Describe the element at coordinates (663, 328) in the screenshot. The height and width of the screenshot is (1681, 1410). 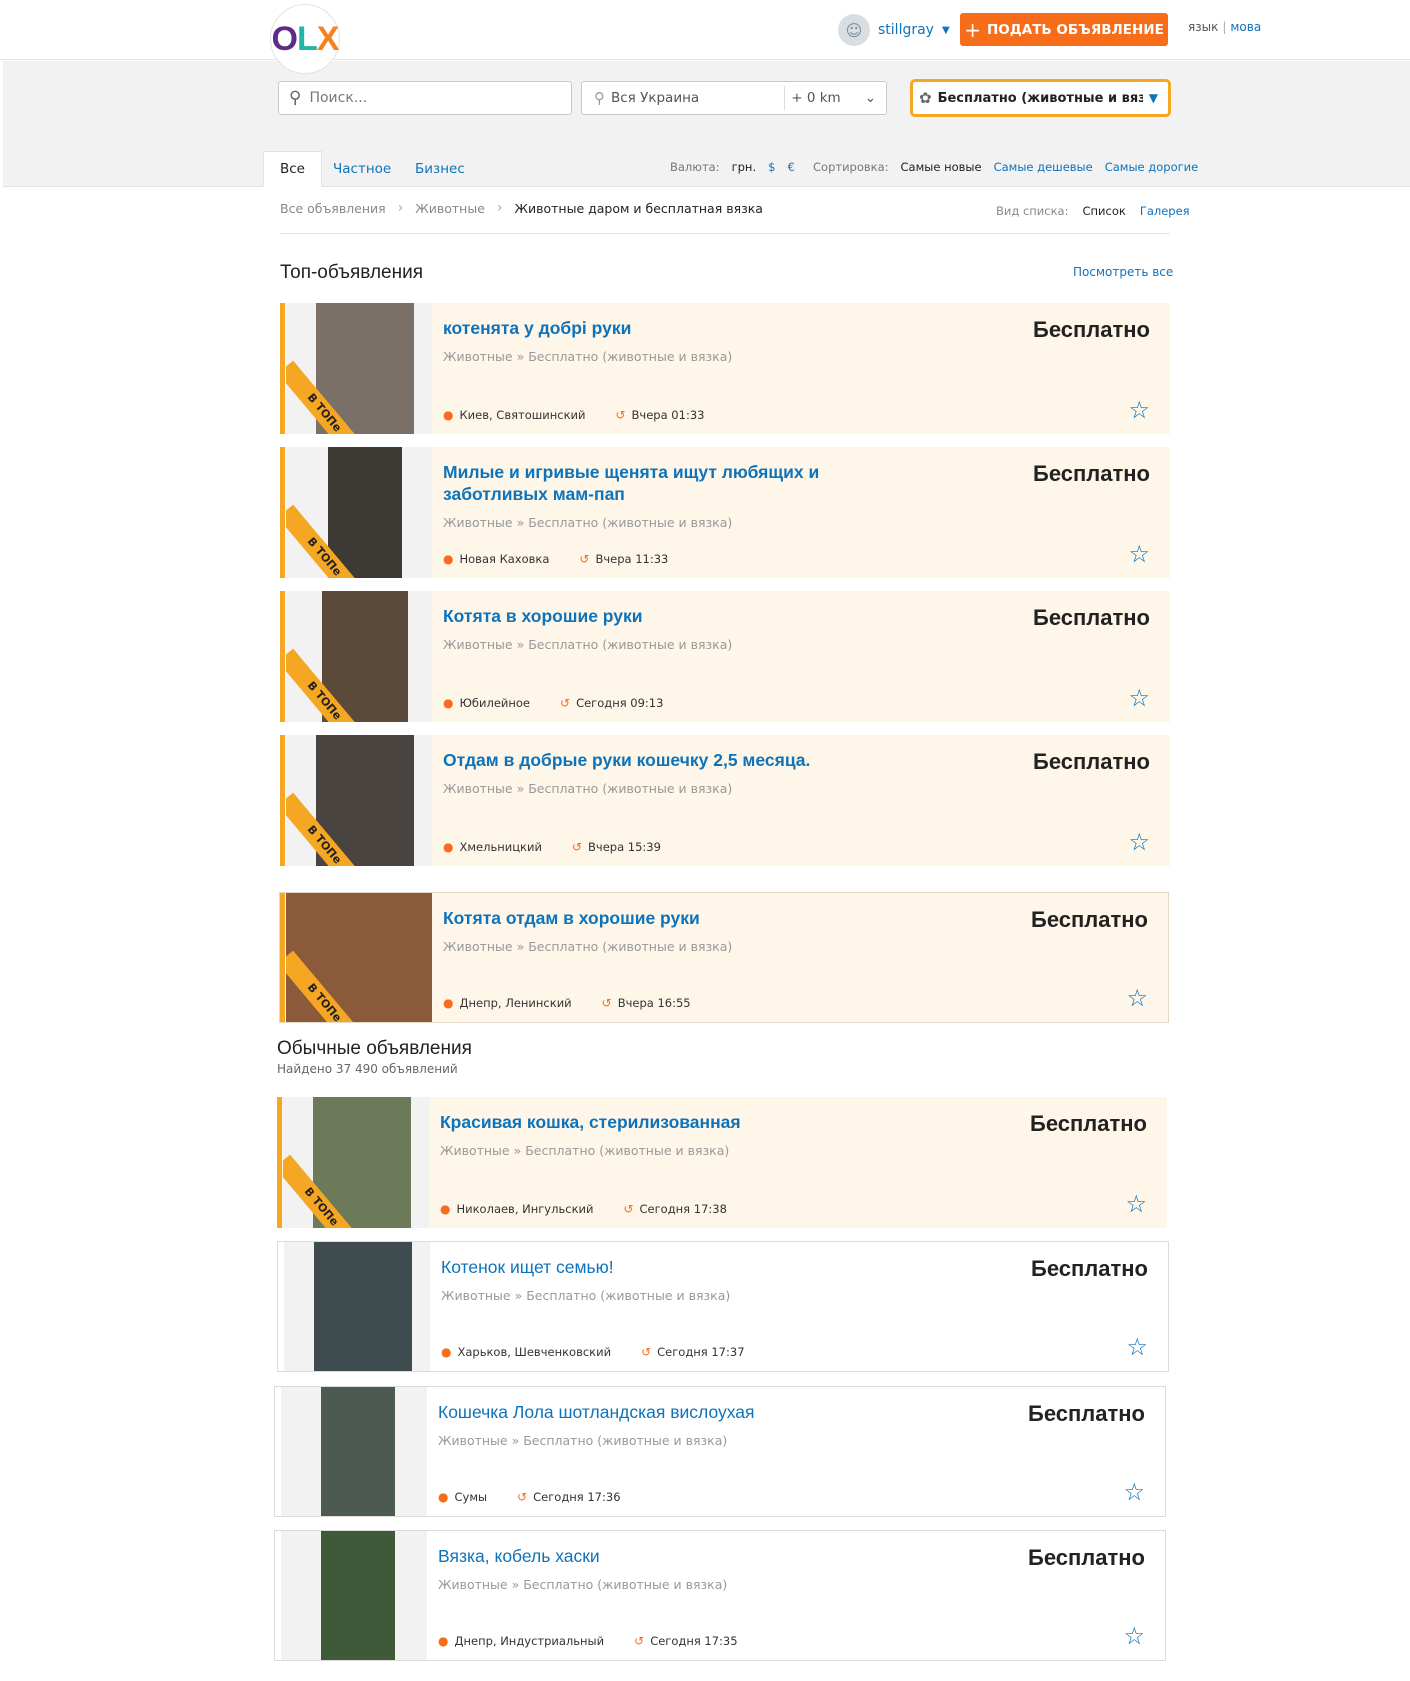
I see `listing-title: котенята у добрі руки` at that location.